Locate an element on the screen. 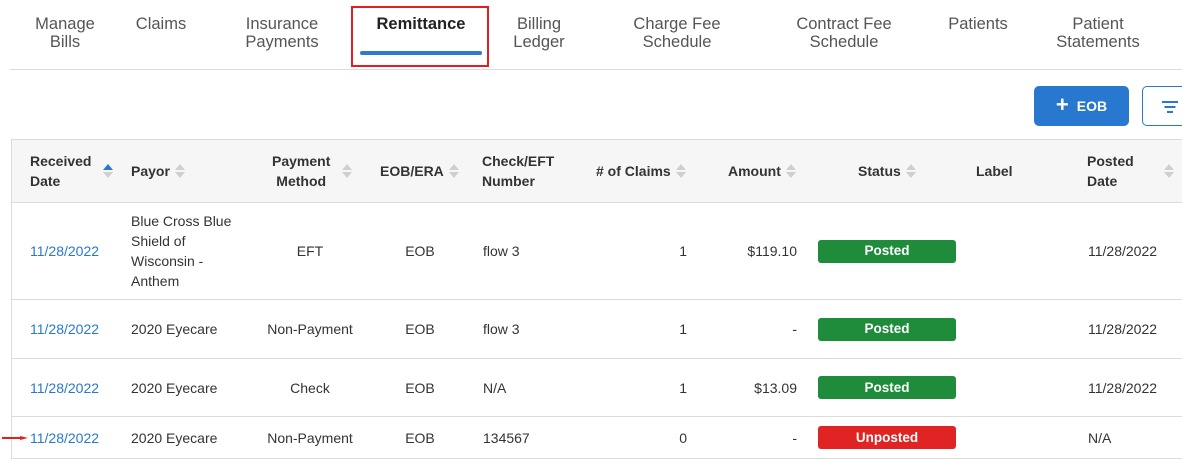 The width and height of the screenshot is (1182, 468). col-label: # of Claims is located at coordinates (633, 171).